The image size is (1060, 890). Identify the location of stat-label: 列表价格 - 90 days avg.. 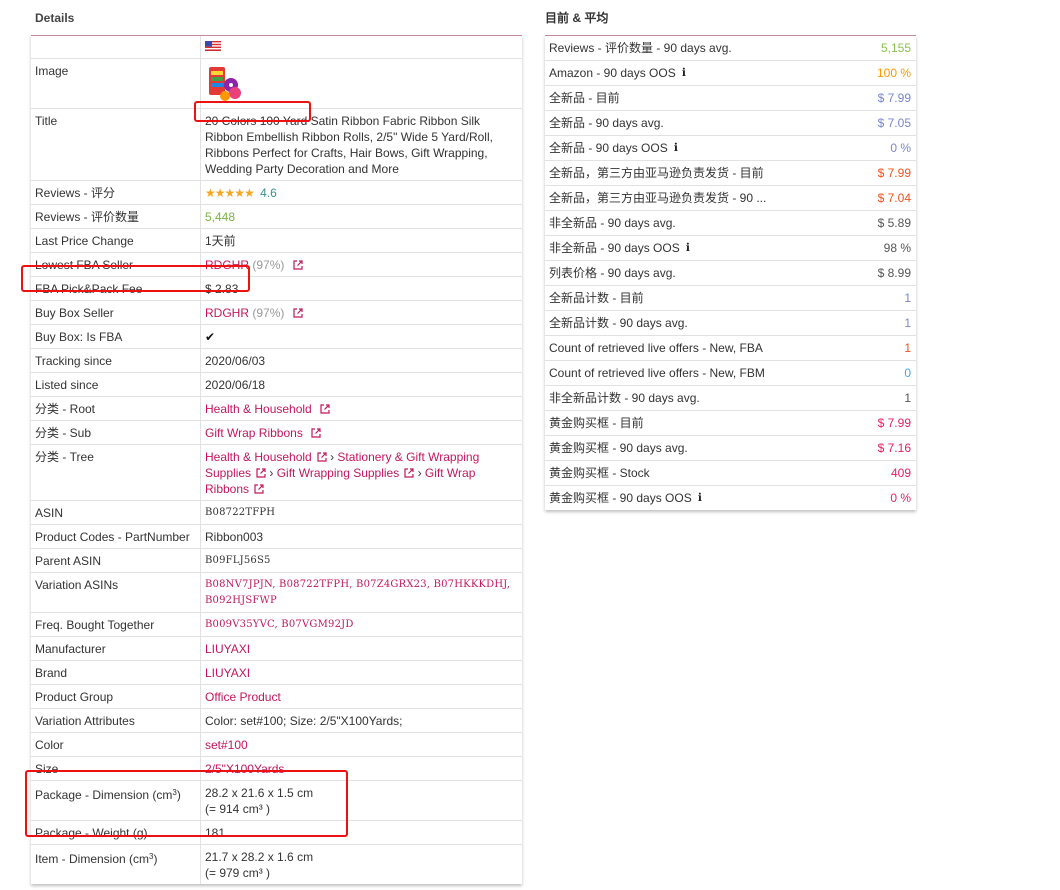
(612, 273).